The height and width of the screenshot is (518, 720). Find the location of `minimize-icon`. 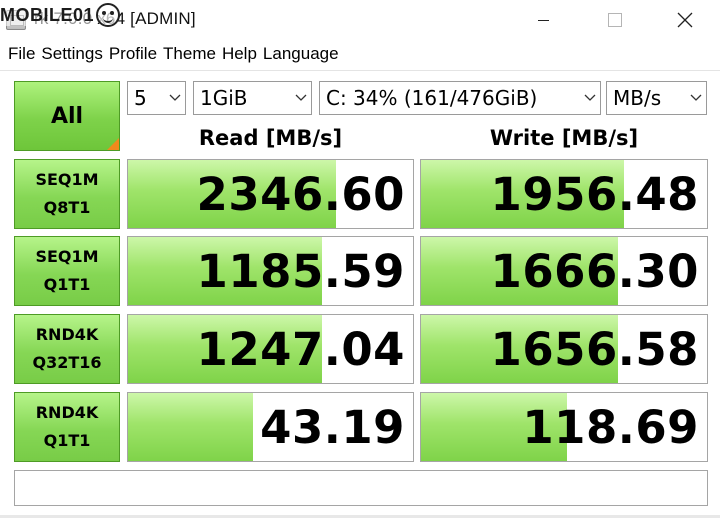

minimize-icon is located at coordinates (543, 20).